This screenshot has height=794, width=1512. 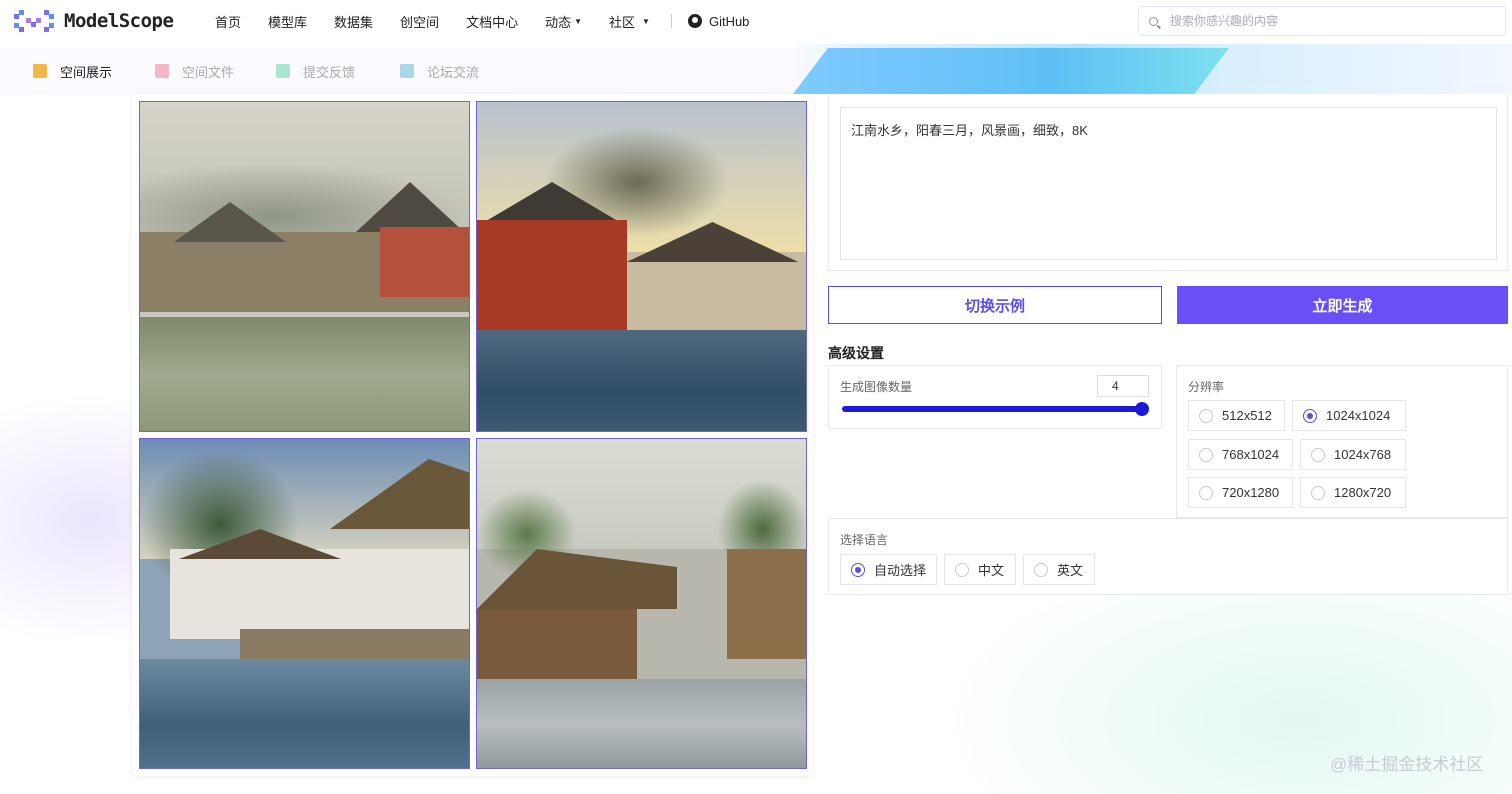 I want to click on tab-label: 提交反馈, so click(x=329, y=72).